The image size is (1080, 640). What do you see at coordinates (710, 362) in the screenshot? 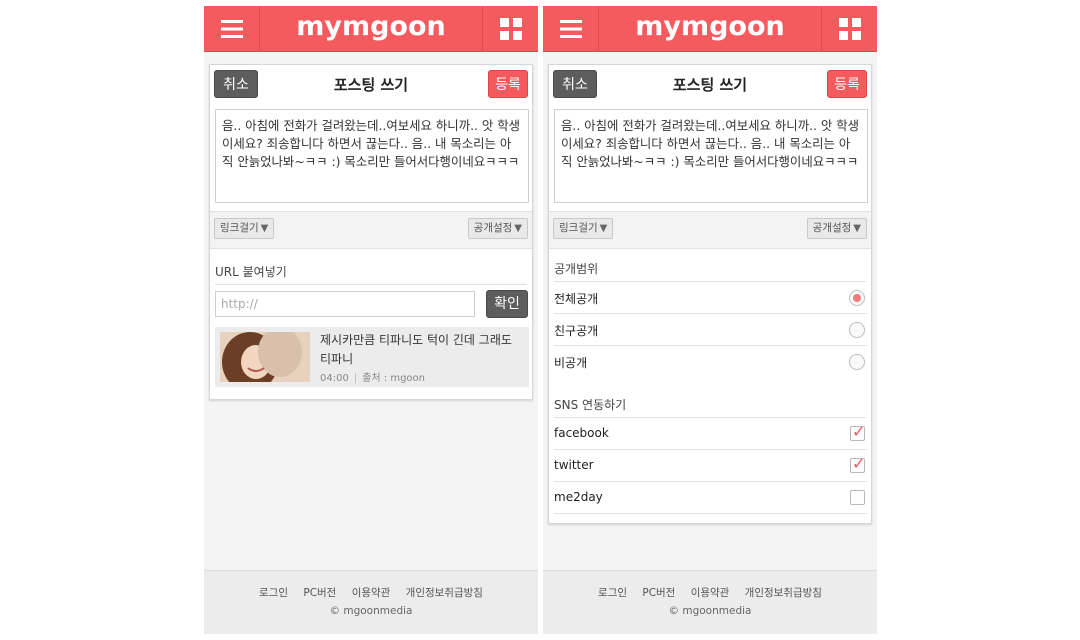
I see `scope-option-private: 비공개` at bounding box center [710, 362].